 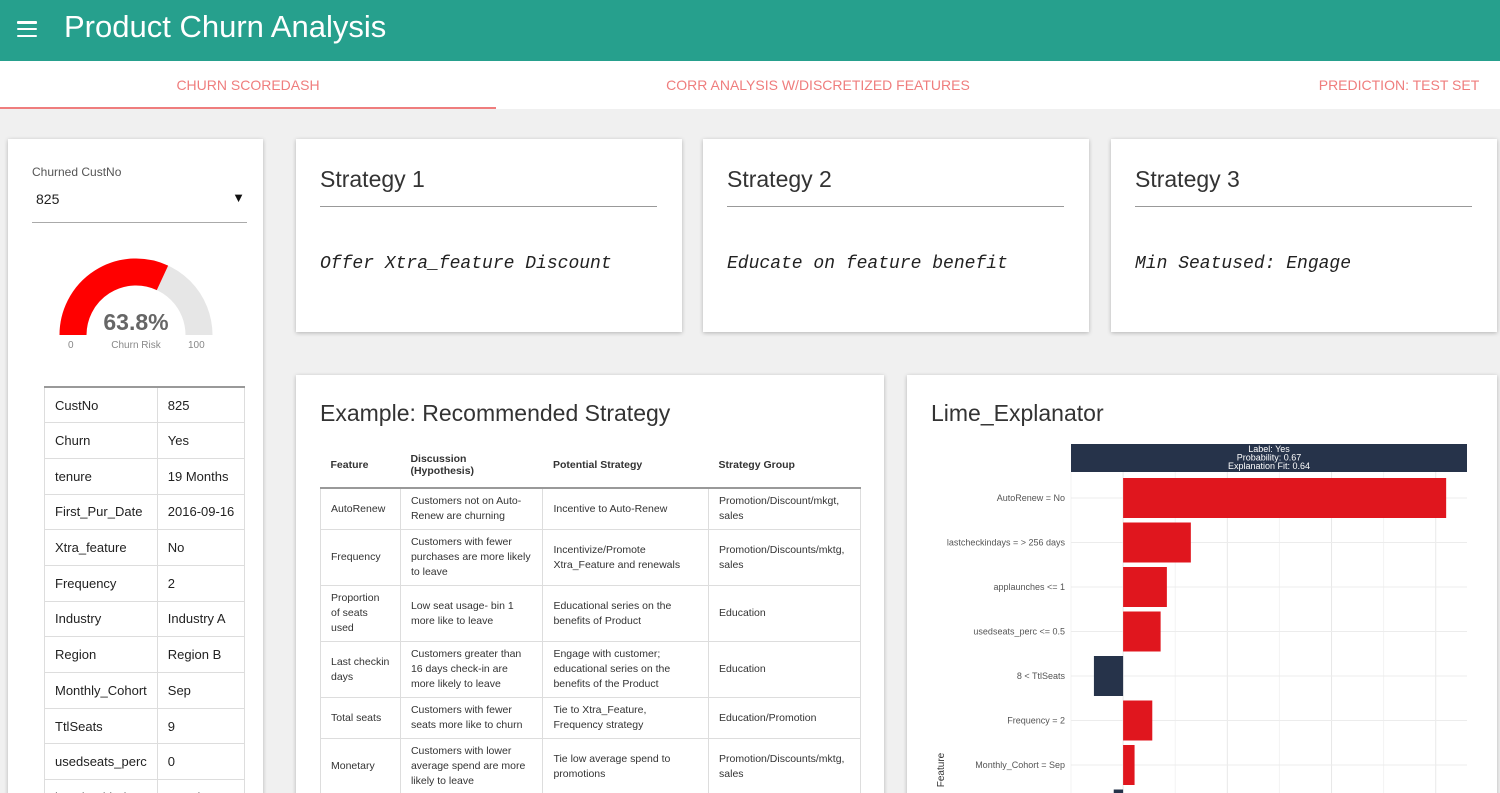 I want to click on detail-value: 19 Months, so click(x=201, y=476).